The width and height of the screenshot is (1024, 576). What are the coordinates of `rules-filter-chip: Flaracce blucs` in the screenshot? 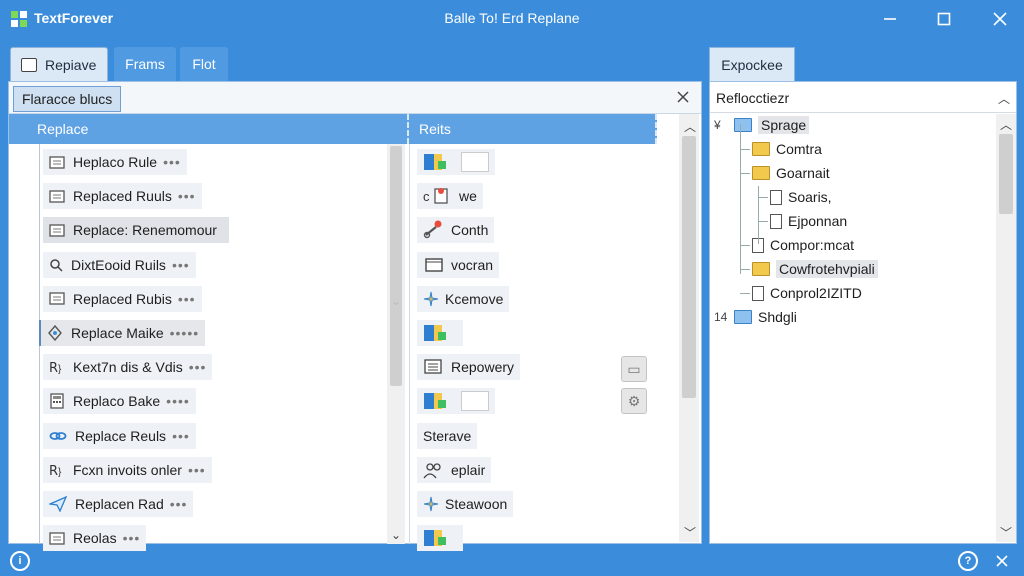 It's located at (67, 99).